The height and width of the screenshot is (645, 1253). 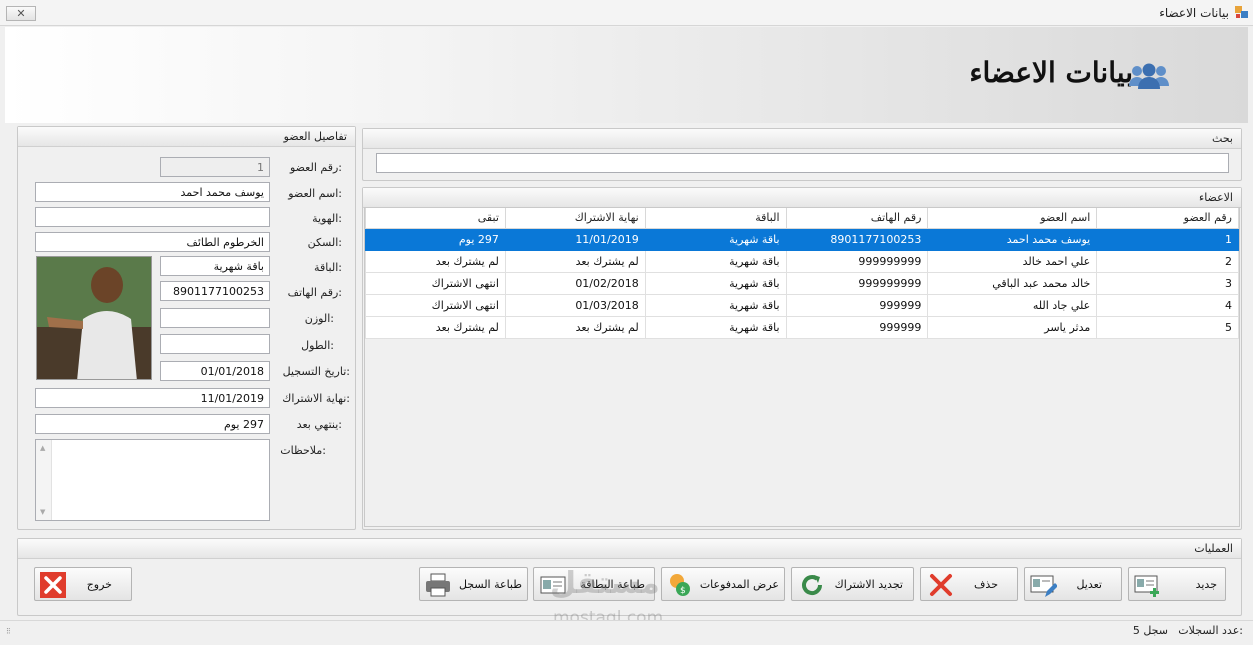 What do you see at coordinates (802, 139) in the screenshot?
I see `group-header: بحث` at bounding box center [802, 139].